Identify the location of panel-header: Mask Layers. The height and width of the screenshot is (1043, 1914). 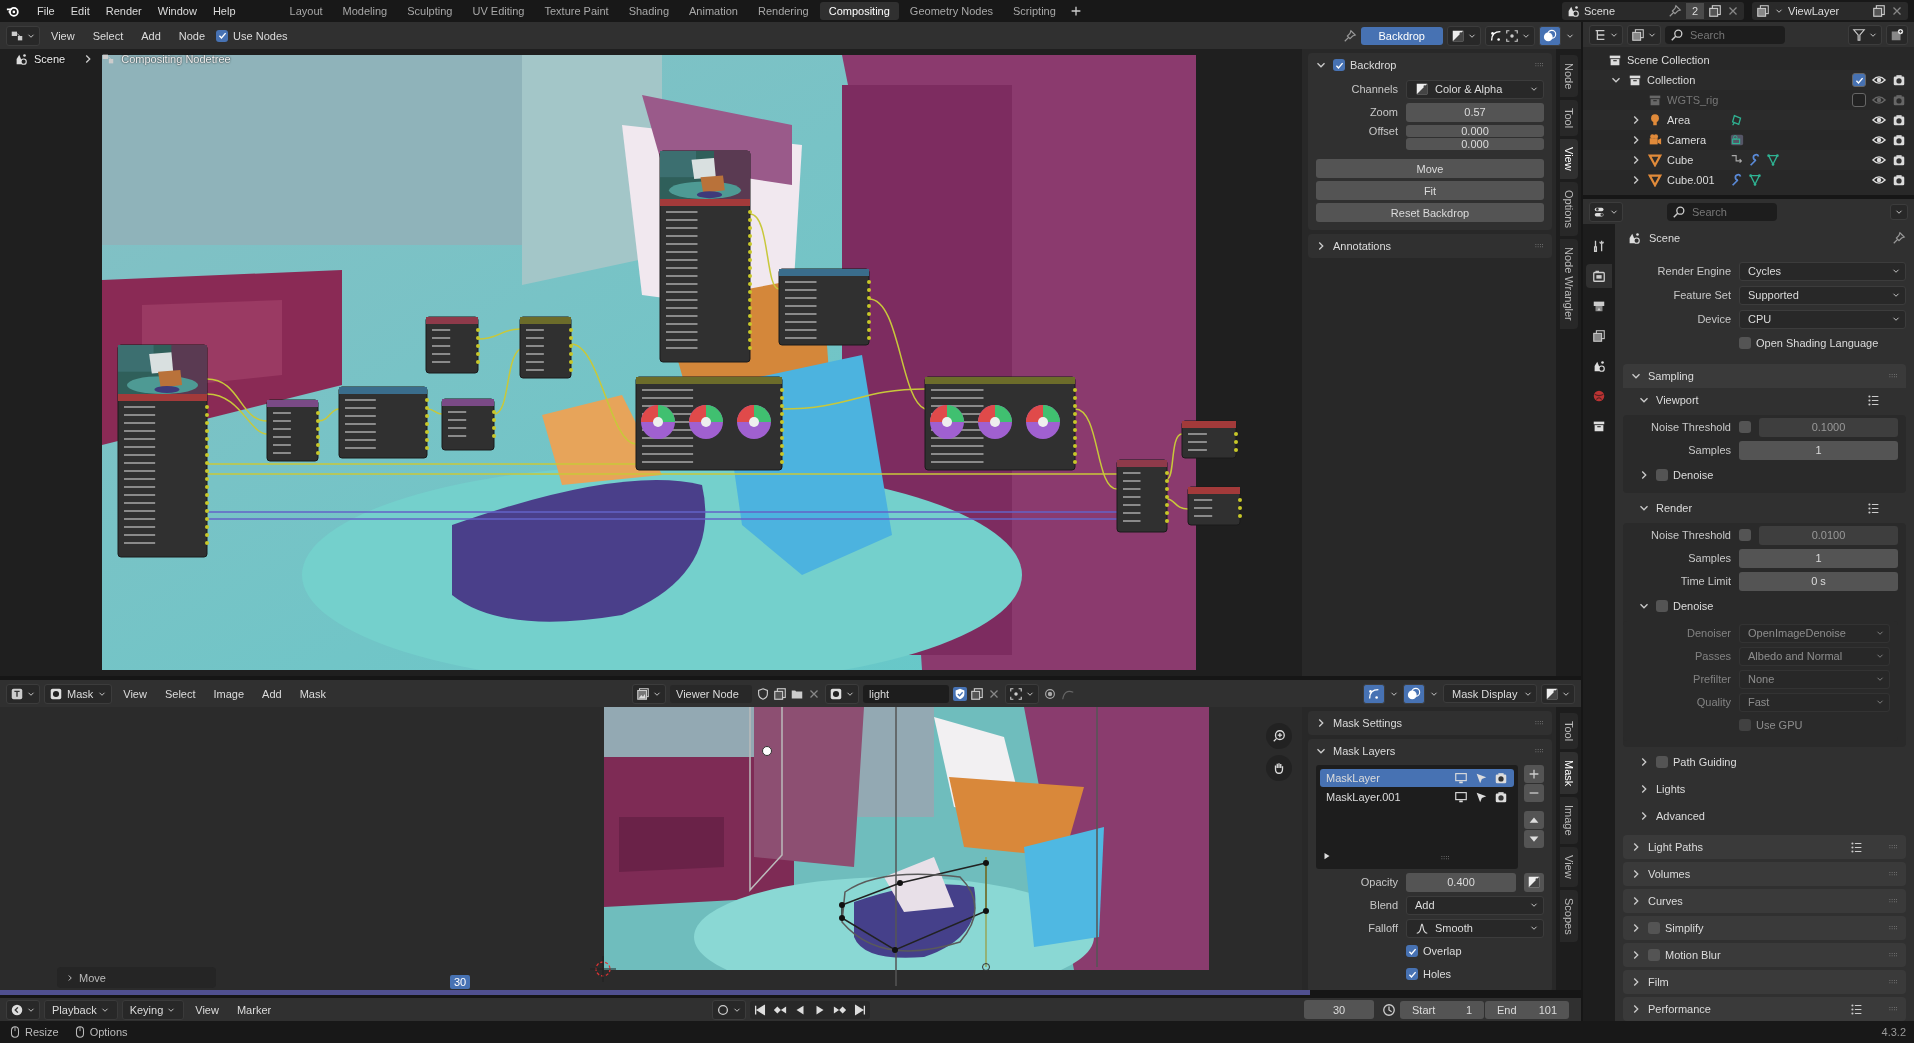
(1430, 751).